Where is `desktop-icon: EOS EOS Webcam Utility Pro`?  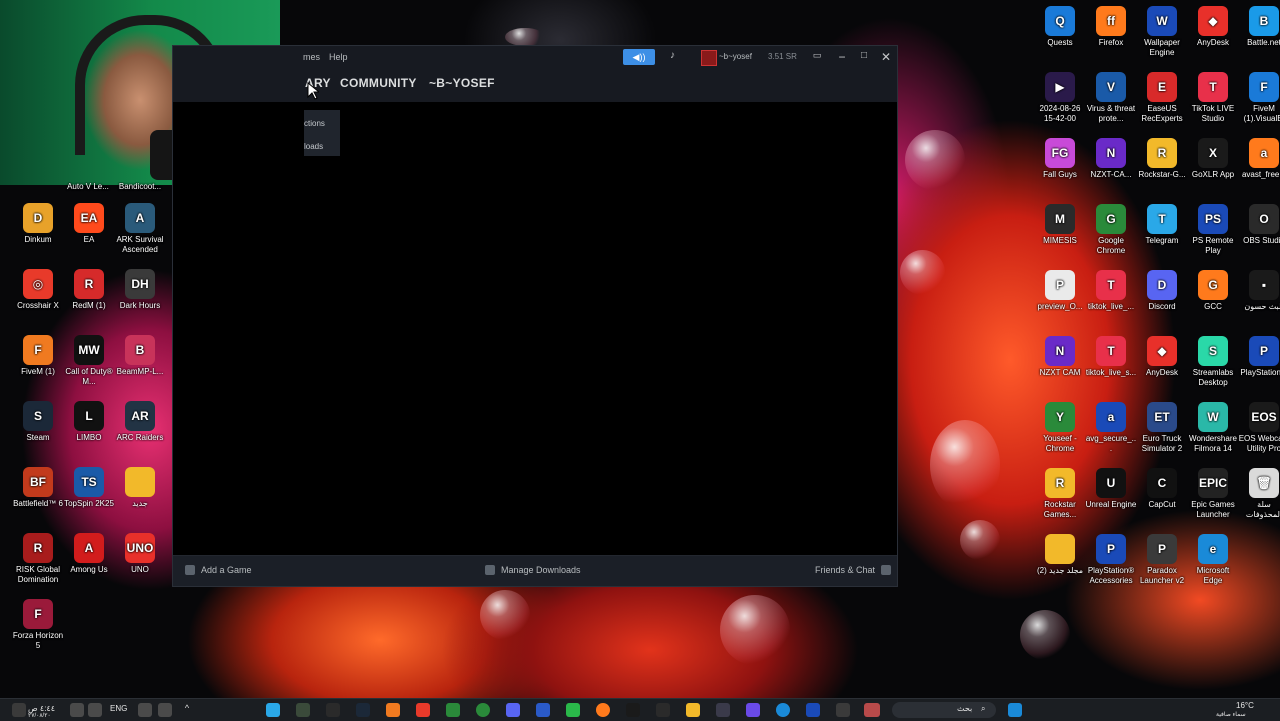 desktop-icon: EOS EOS Webcam Utility Pro is located at coordinates (1259, 428).